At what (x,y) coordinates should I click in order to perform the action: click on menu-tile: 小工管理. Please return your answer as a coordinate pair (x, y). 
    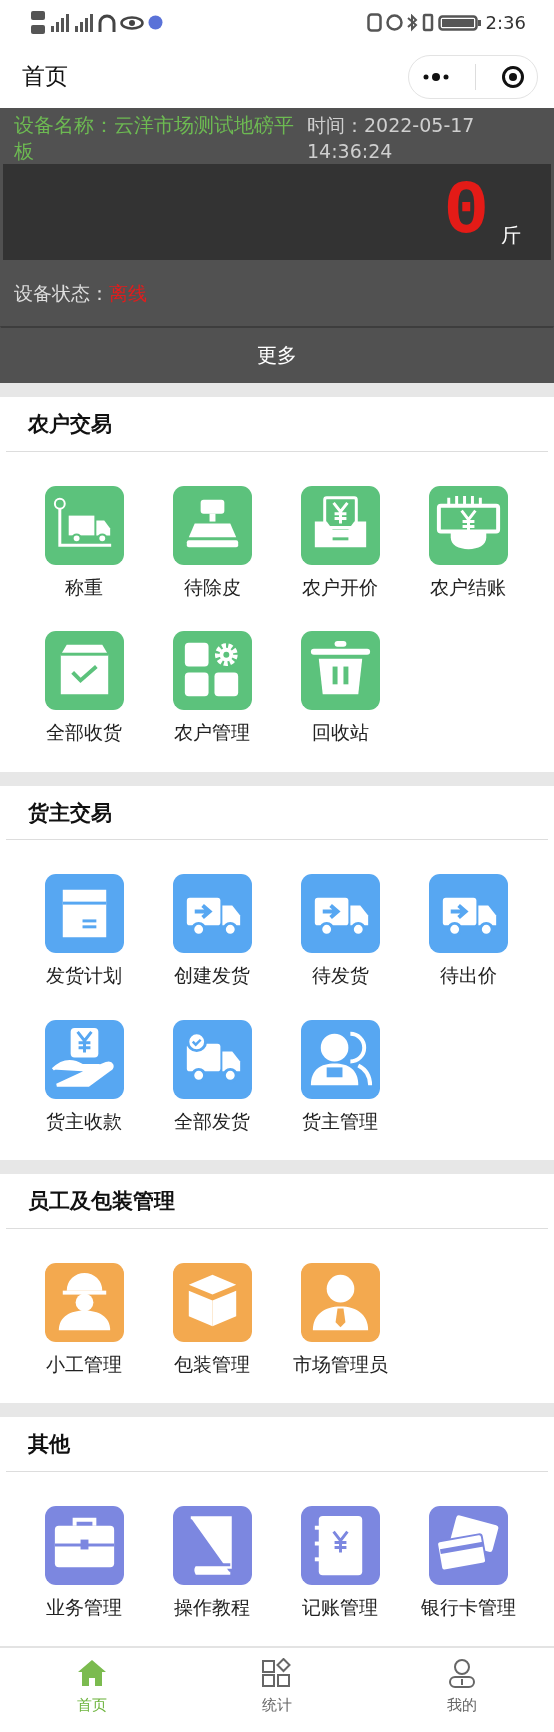
    Looking at the image, I should click on (84, 1320).